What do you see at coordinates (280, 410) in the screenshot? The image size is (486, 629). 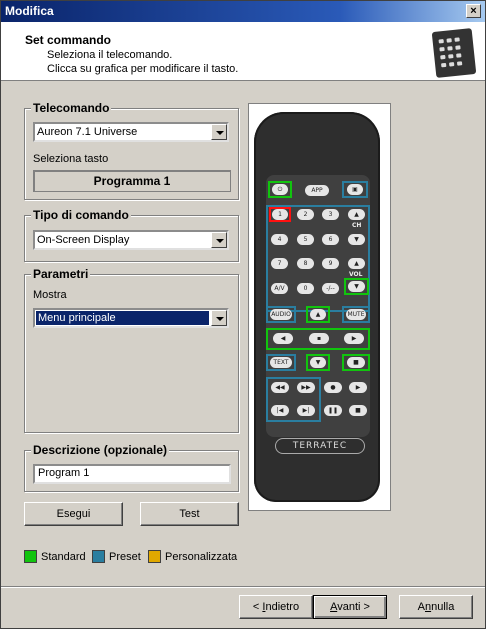 I see `previous-icon: |◀` at bounding box center [280, 410].